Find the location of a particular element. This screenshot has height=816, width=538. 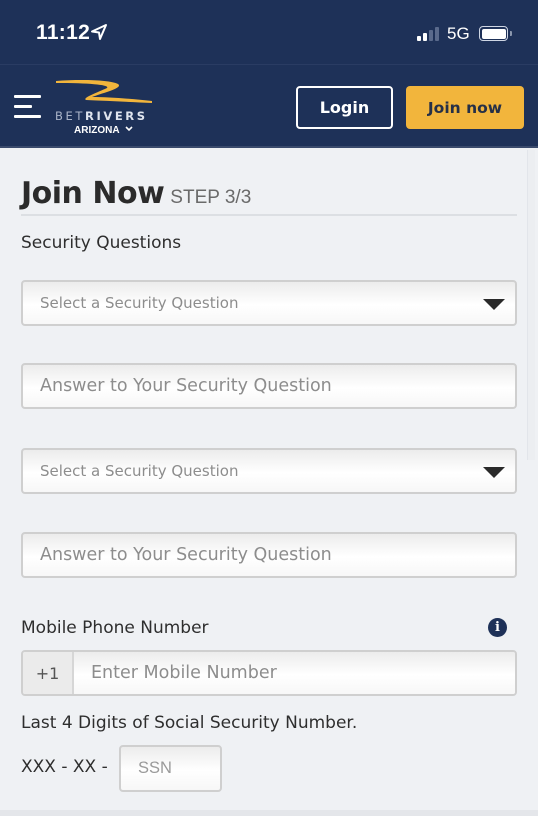

ssn-label: Last 4 Digits of Social Security Number. is located at coordinates (189, 723).